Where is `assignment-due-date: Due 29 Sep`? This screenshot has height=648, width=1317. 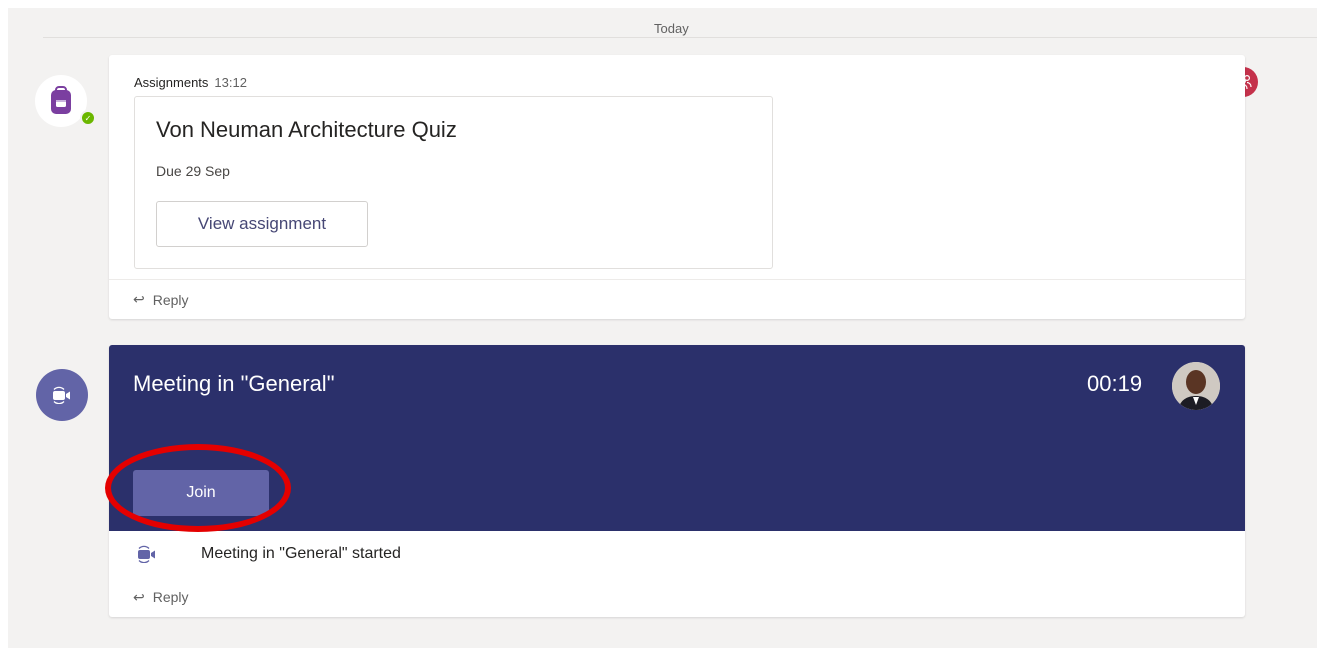
assignment-due-date: Due 29 Sep is located at coordinates (193, 171).